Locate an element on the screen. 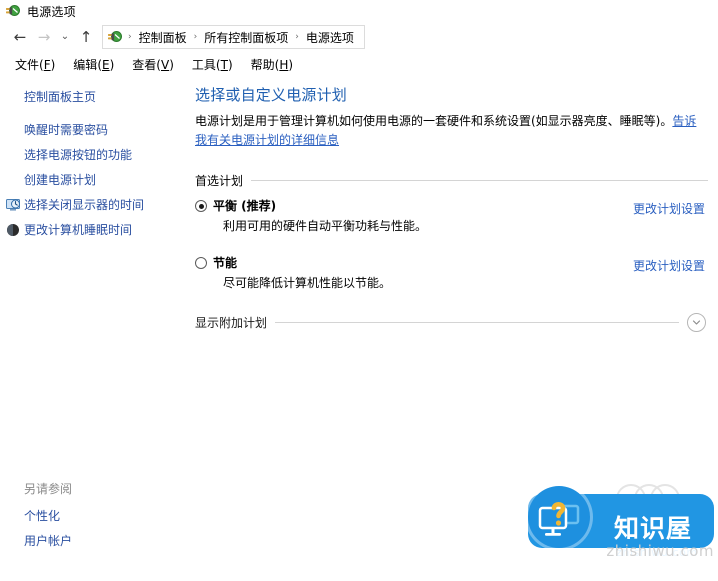  power-plug-icon is located at coordinates (13, 11).